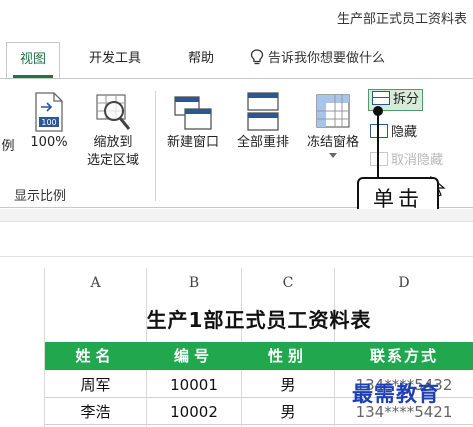  Describe the element at coordinates (95, 385) in the screenshot. I see `cell-name: 周军` at that location.